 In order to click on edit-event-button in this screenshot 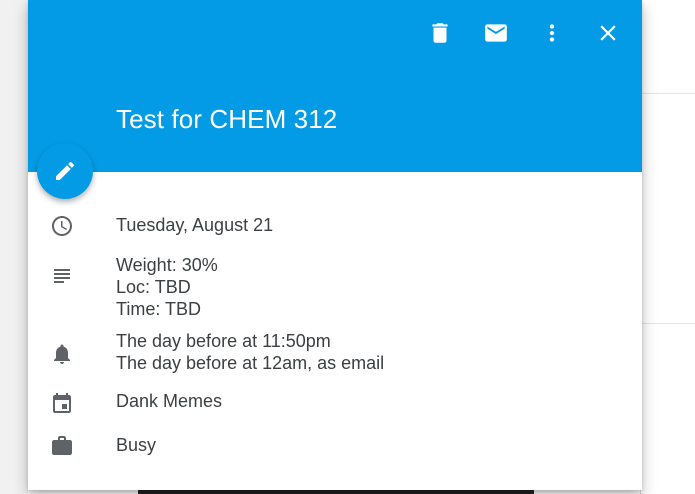, I will do `click(65, 171)`.